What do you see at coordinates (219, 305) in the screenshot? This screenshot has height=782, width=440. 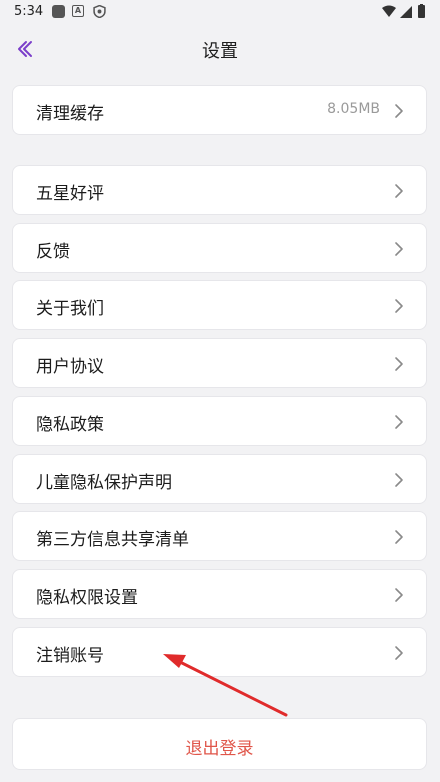 I see `menu-item-about: 关于我们` at bounding box center [219, 305].